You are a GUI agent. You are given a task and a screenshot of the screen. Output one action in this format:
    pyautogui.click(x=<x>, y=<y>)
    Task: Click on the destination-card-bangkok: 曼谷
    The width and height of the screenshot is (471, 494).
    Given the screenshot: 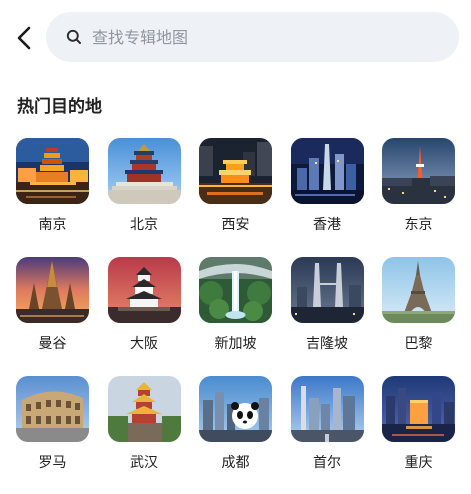 What is the action you would take?
    pyautogui.click(x=52, y=305)
    